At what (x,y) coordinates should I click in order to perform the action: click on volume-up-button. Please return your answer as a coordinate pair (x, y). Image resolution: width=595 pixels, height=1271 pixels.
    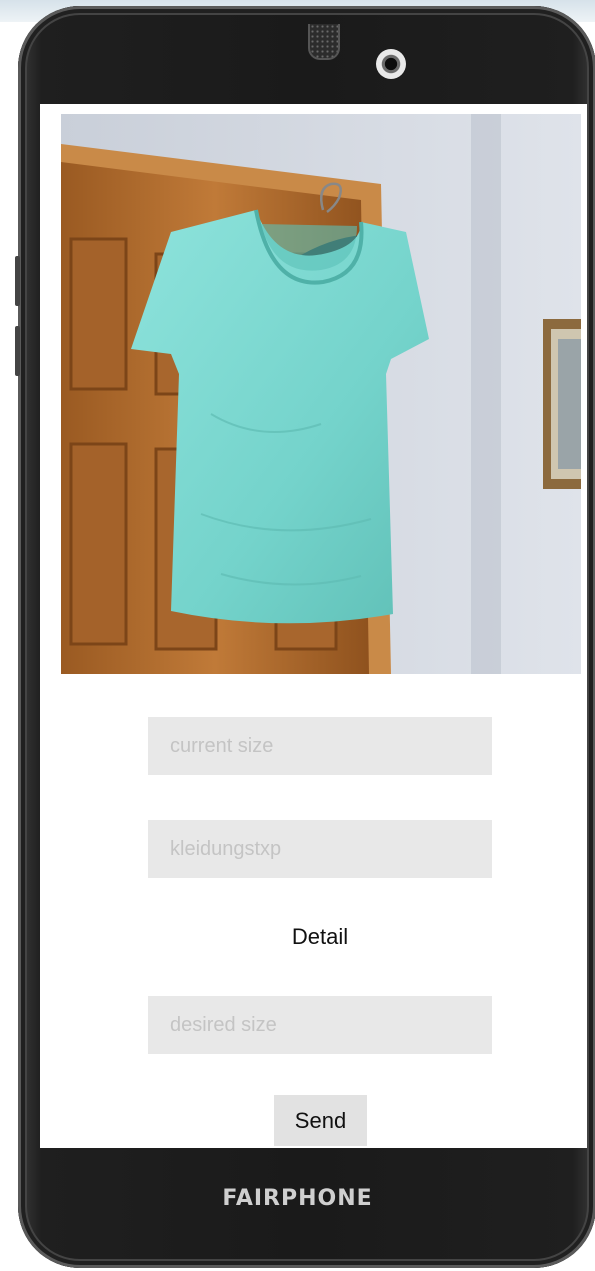
    Looking at the image, I should click on (17, 281).